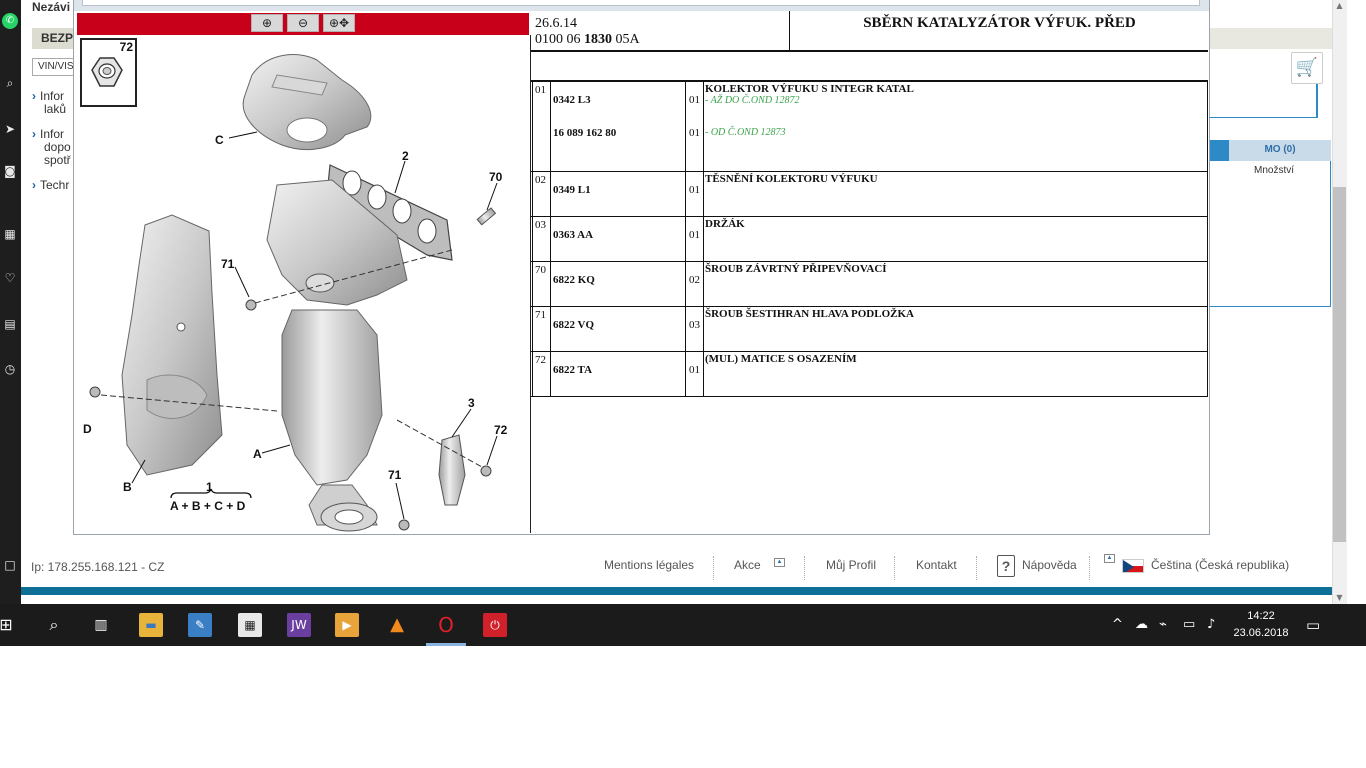  Describe the element at coordinates (1211, 625) in the screenshot. I see `volume-icon: ♪` at that location.